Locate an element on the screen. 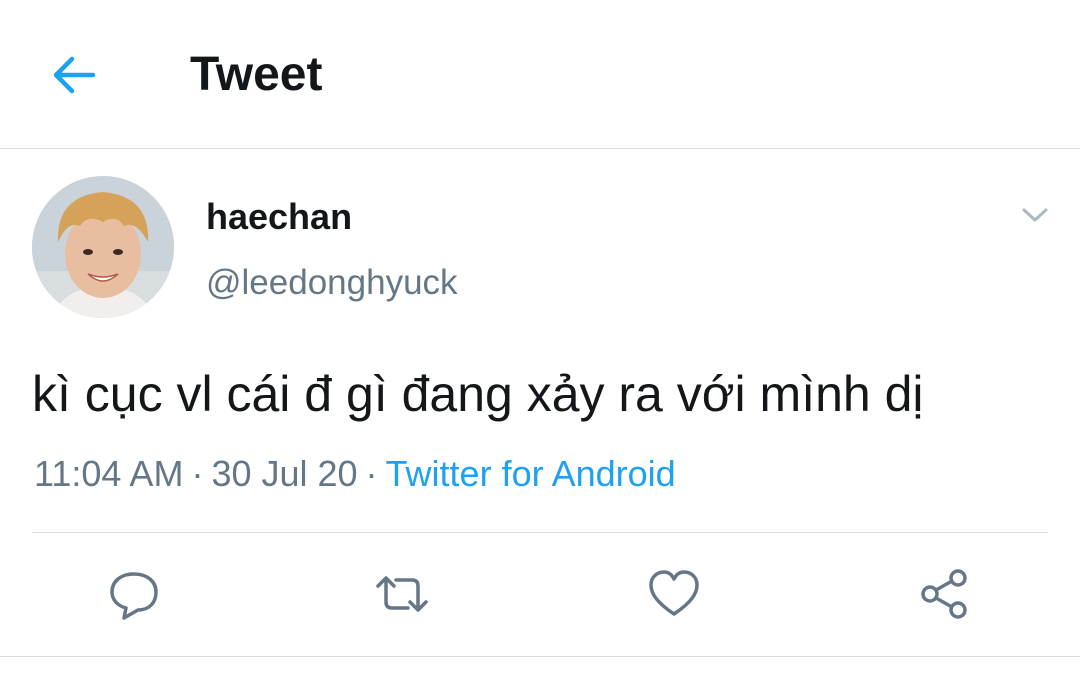 This screenshot has width=1080, height=673. user-handle: @leedonghyuck is located at coordinates (332, 283).